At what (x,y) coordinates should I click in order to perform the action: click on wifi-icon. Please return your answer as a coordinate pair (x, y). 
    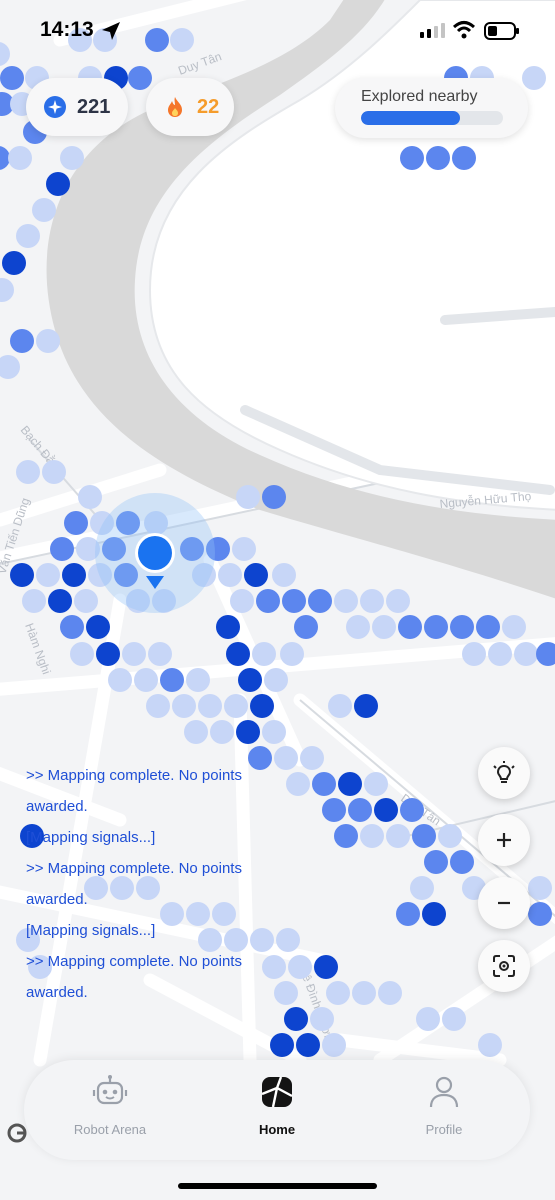
    Looking at the image, I should click on (464, 30).